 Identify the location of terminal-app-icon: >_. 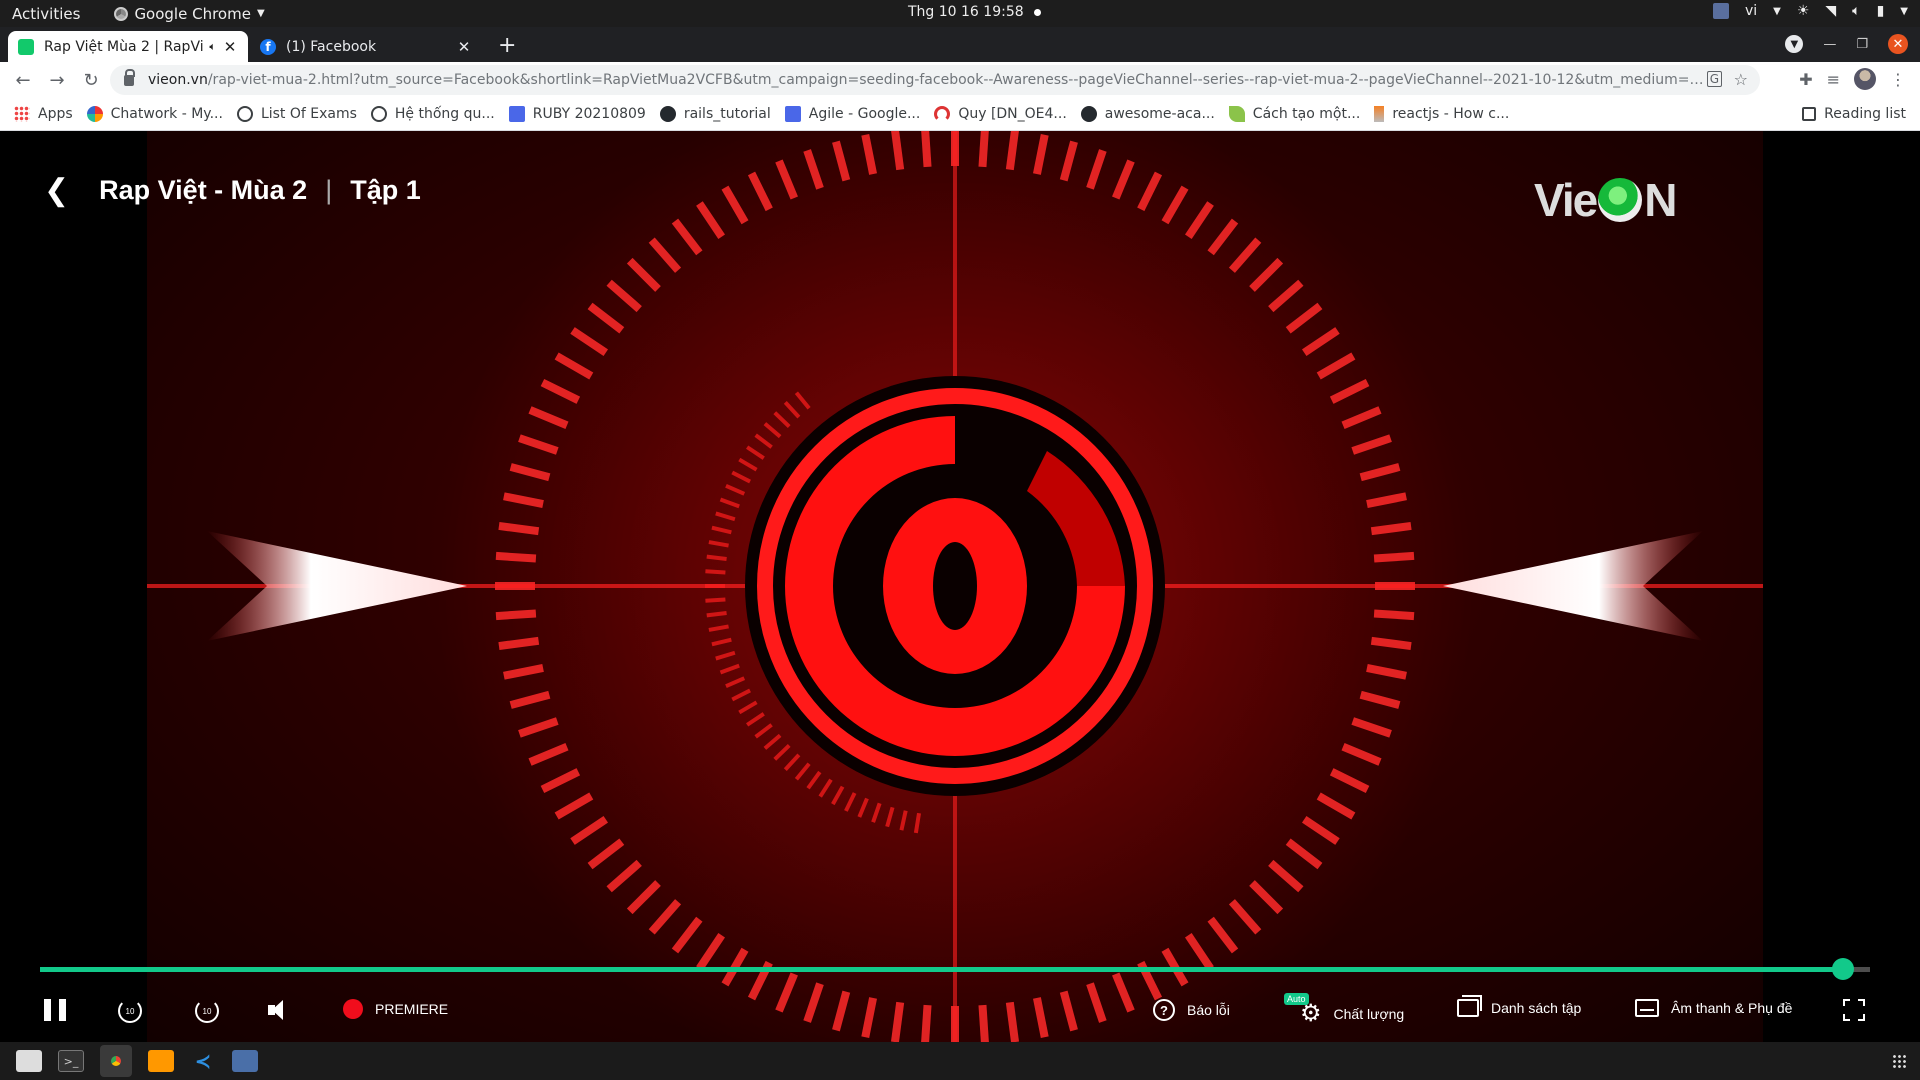
(71, 1061).